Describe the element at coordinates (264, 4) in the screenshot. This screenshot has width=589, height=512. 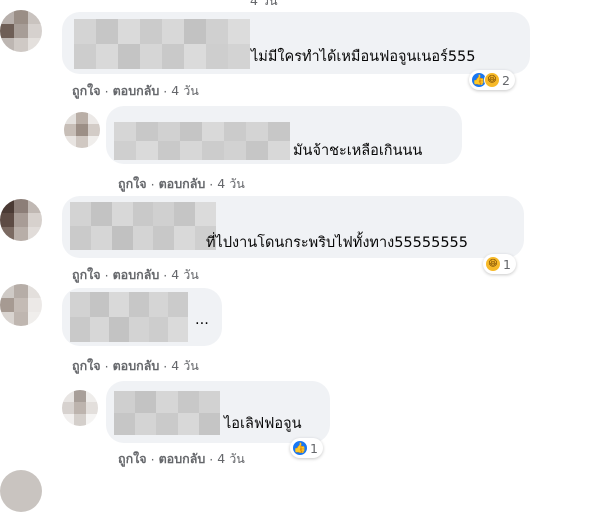
I see `top-time-fragment: 4 วัน` at that location.